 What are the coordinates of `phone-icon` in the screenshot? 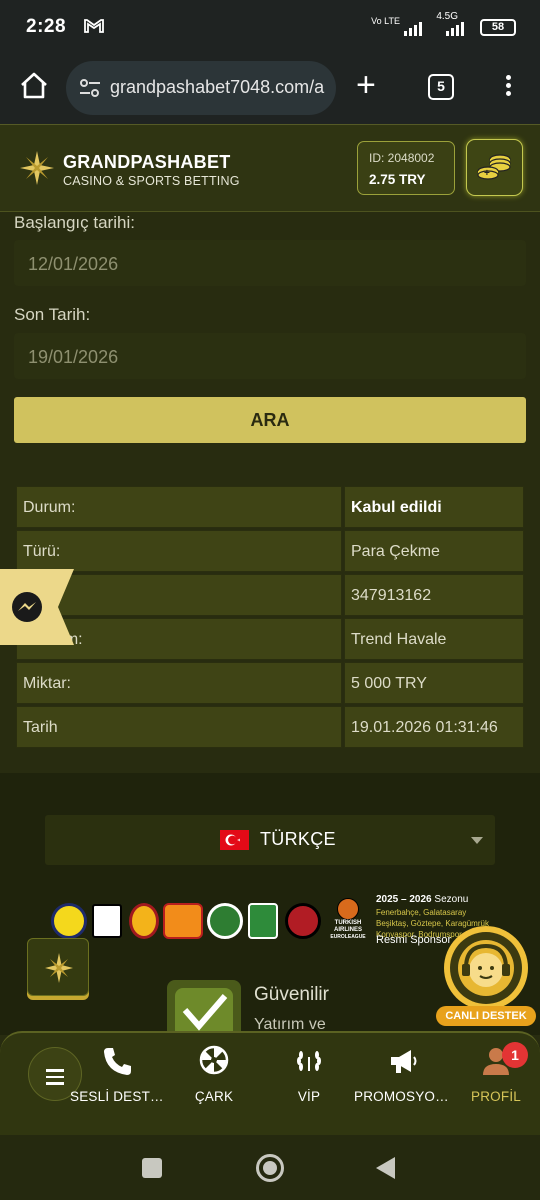 It's located at (118, 1063).